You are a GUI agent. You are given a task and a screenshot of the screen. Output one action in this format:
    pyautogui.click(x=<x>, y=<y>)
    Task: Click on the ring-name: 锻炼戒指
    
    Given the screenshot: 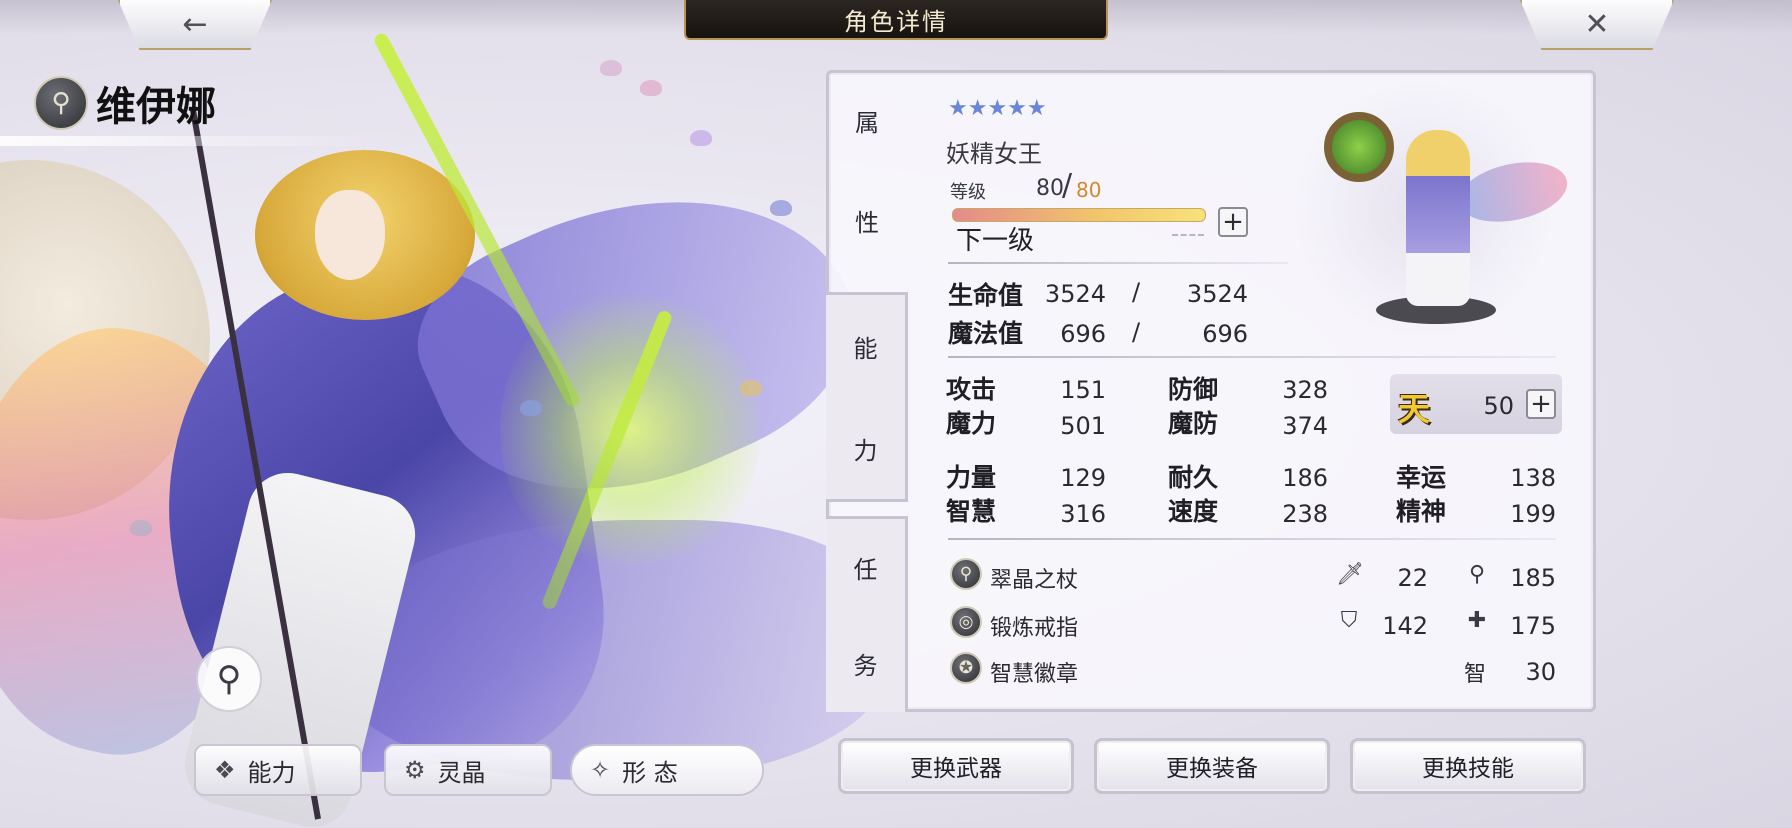 What is the action you would take?
    pyautogui.click(x=1034, y=628)
    